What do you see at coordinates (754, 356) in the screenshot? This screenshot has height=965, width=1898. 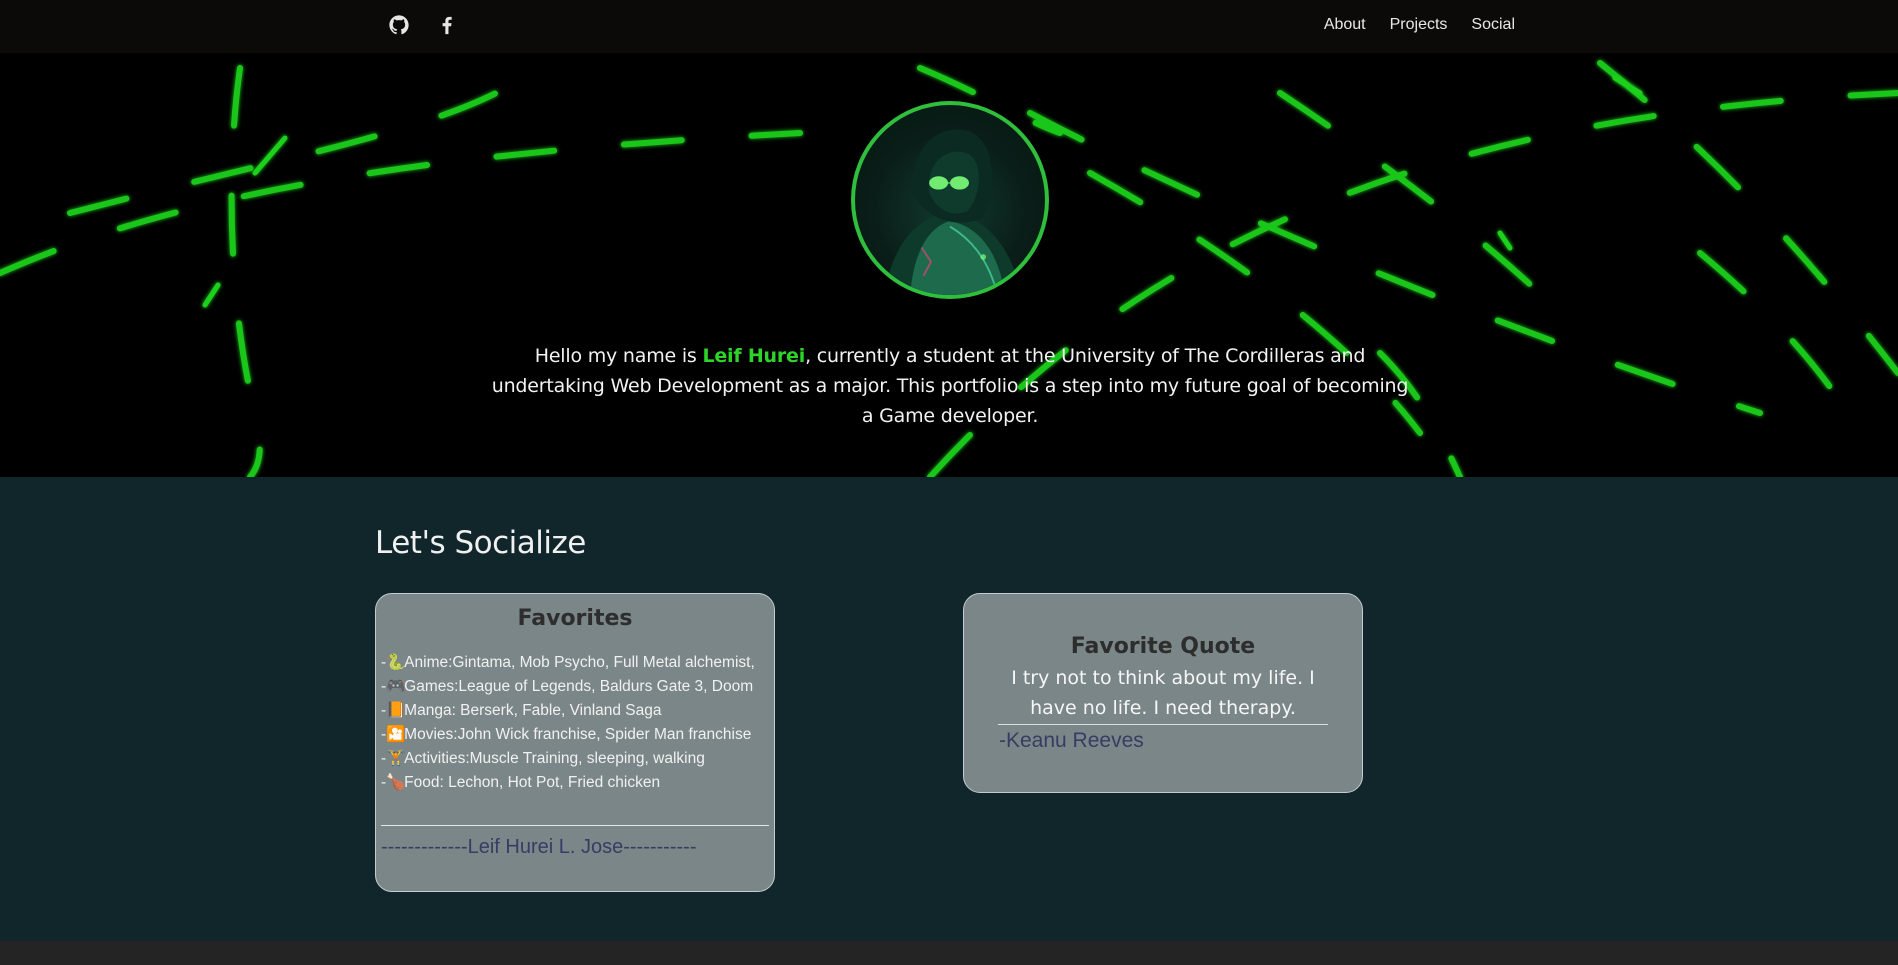 I see `intro-name: Leif Hurei` at bounding box center [754, 356].